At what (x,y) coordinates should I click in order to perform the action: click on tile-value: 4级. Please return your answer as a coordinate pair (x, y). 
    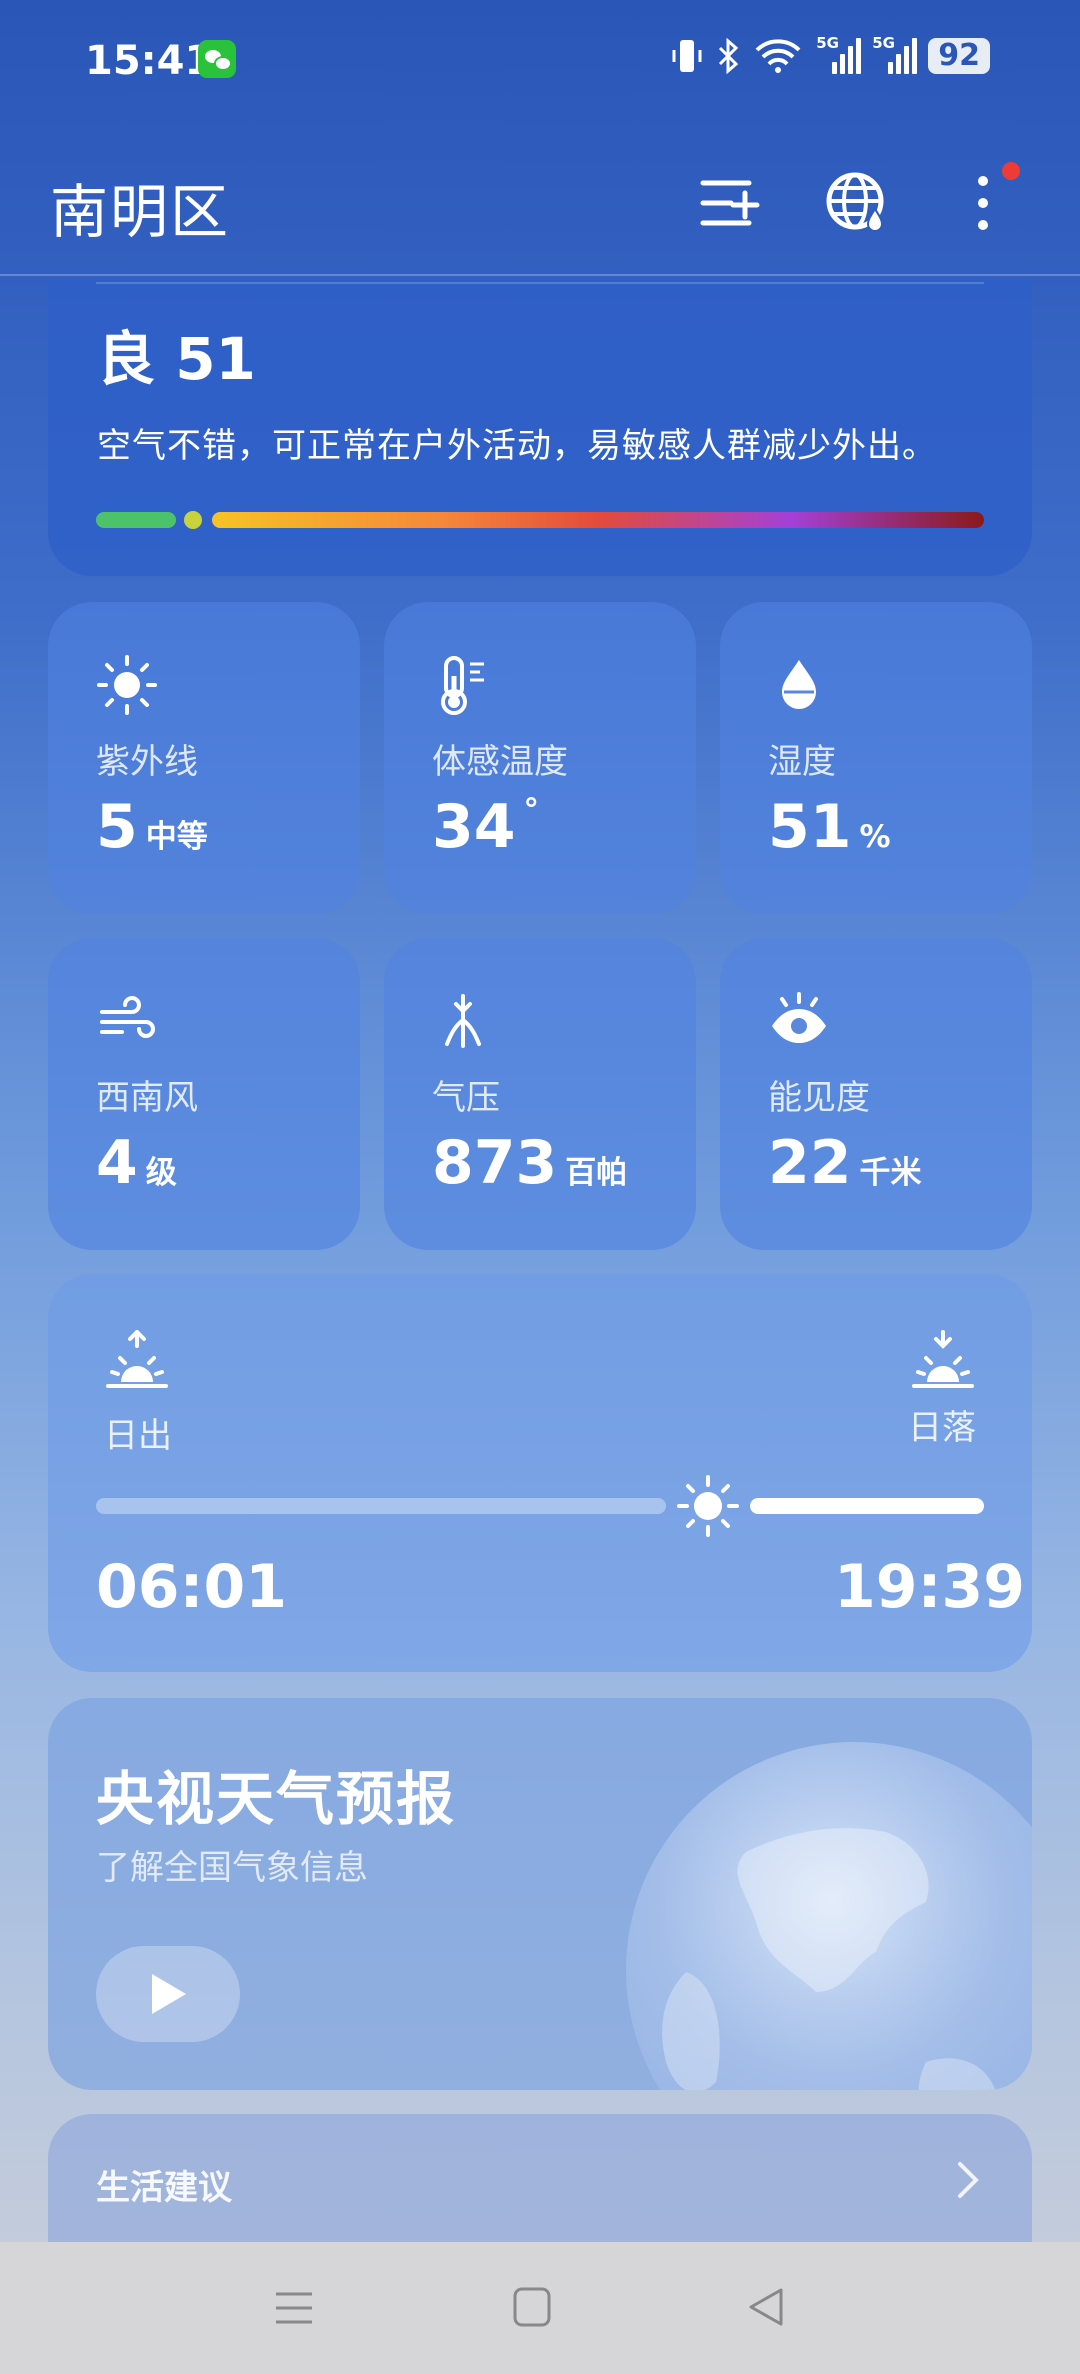
    Looking at the image, I should click on (136, 1163).